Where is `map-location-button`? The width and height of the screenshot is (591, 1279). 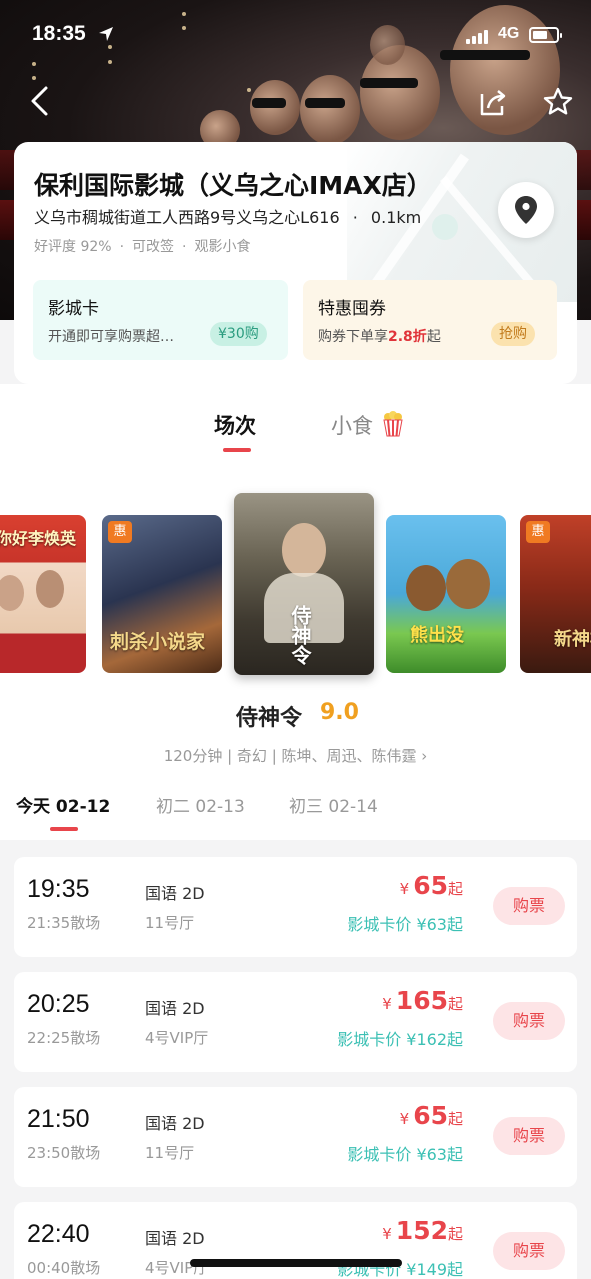
map-location-button is located at coordinates (526, 210).